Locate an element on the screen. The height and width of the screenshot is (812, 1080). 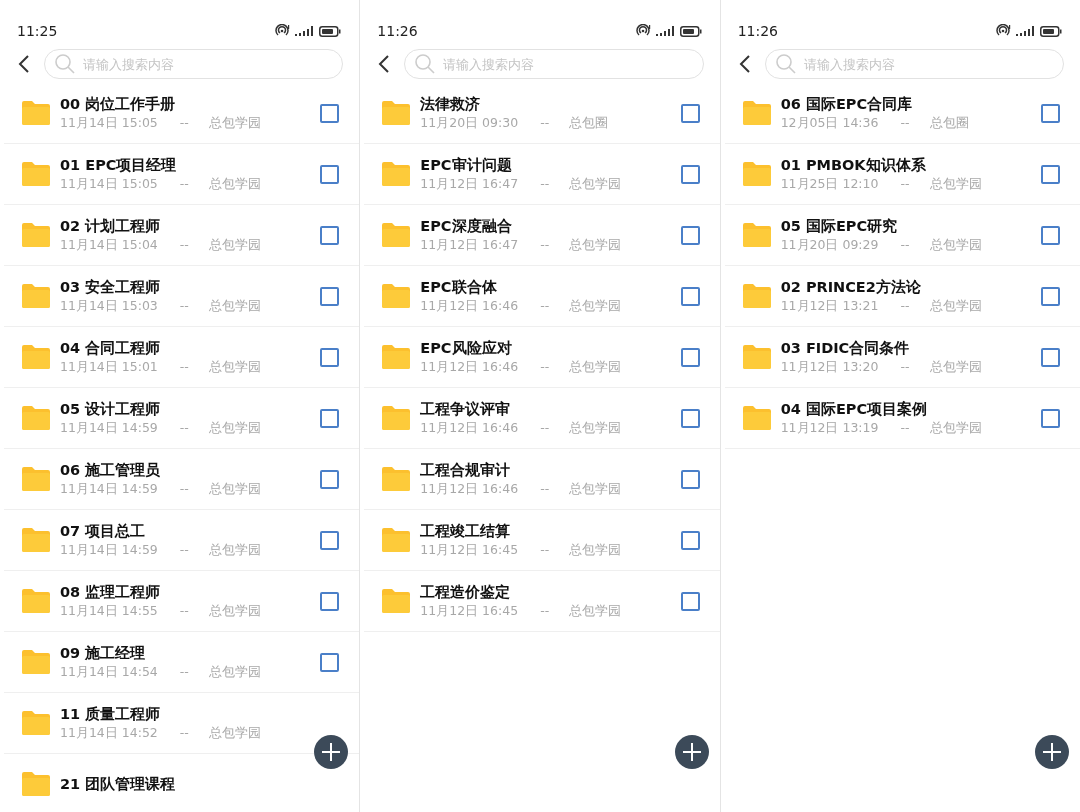
folder-row: 工程合规审计 11月12日 16:46 -- 总包学园 is located at coordinates (542, 479).